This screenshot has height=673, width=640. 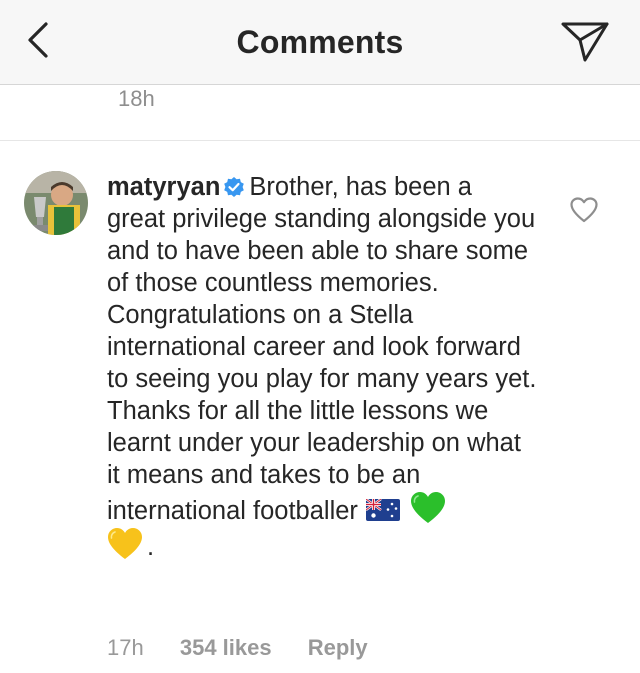 I want to click on header-bar: Comments, so click(x=320, y=42).